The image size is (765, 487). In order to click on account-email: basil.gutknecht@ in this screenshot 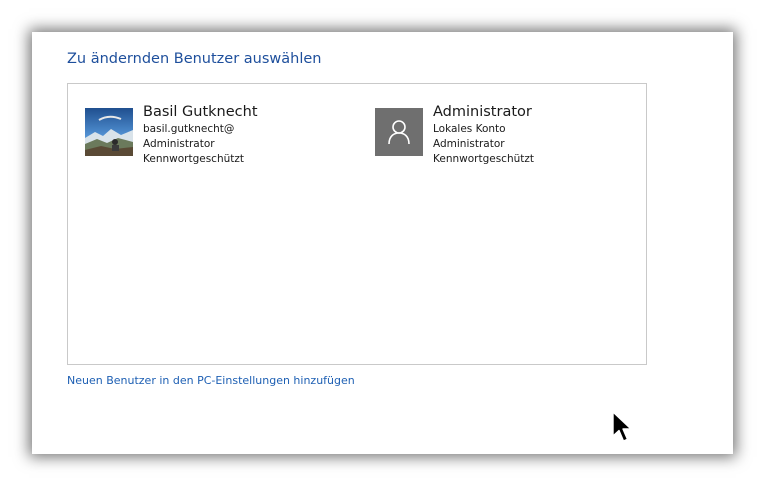, I will do `click(189, 129)`.